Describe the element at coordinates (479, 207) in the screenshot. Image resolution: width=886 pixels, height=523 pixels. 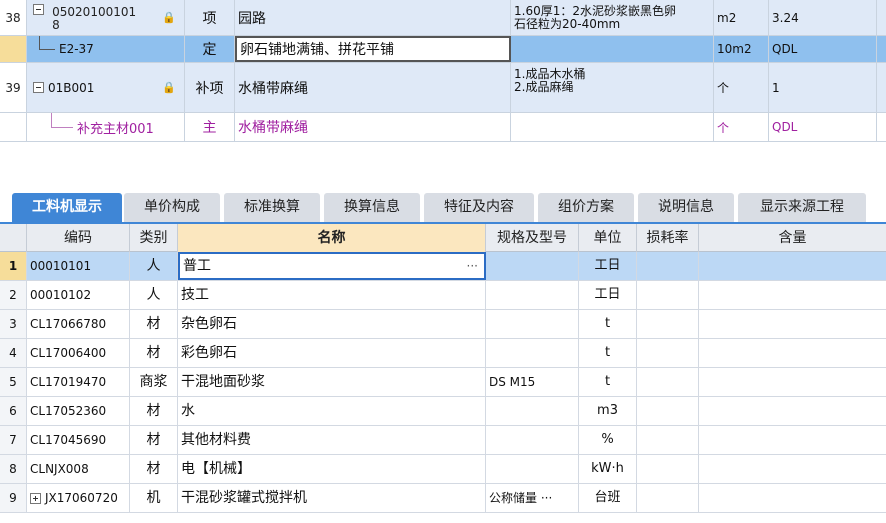
I see `tab-features-content: 特征及内容` at that location.